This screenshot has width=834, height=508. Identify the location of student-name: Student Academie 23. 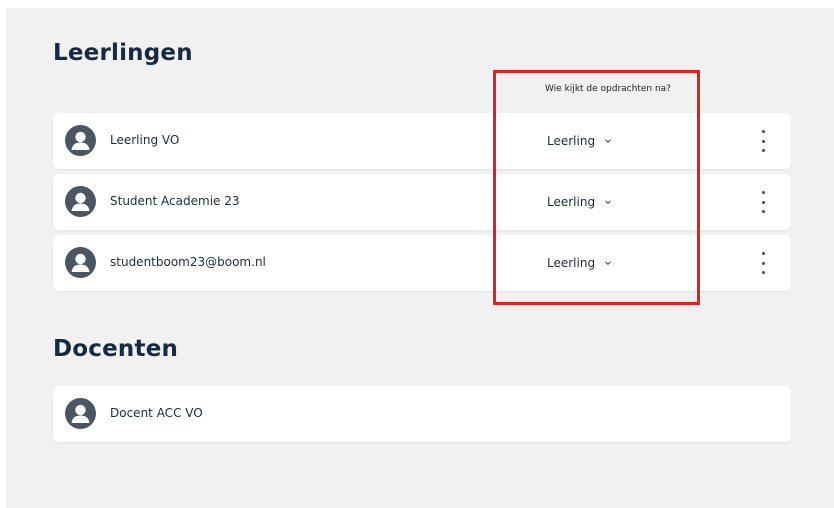
(175, 201).